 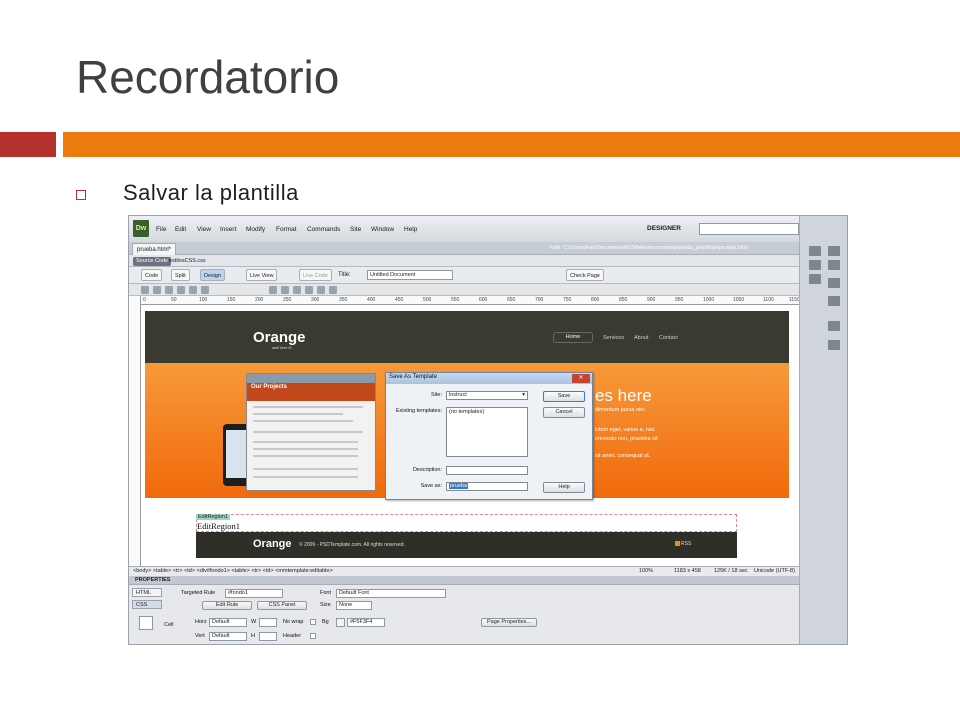 I want to click on menu-help: Help, so click(x=410, y=229).